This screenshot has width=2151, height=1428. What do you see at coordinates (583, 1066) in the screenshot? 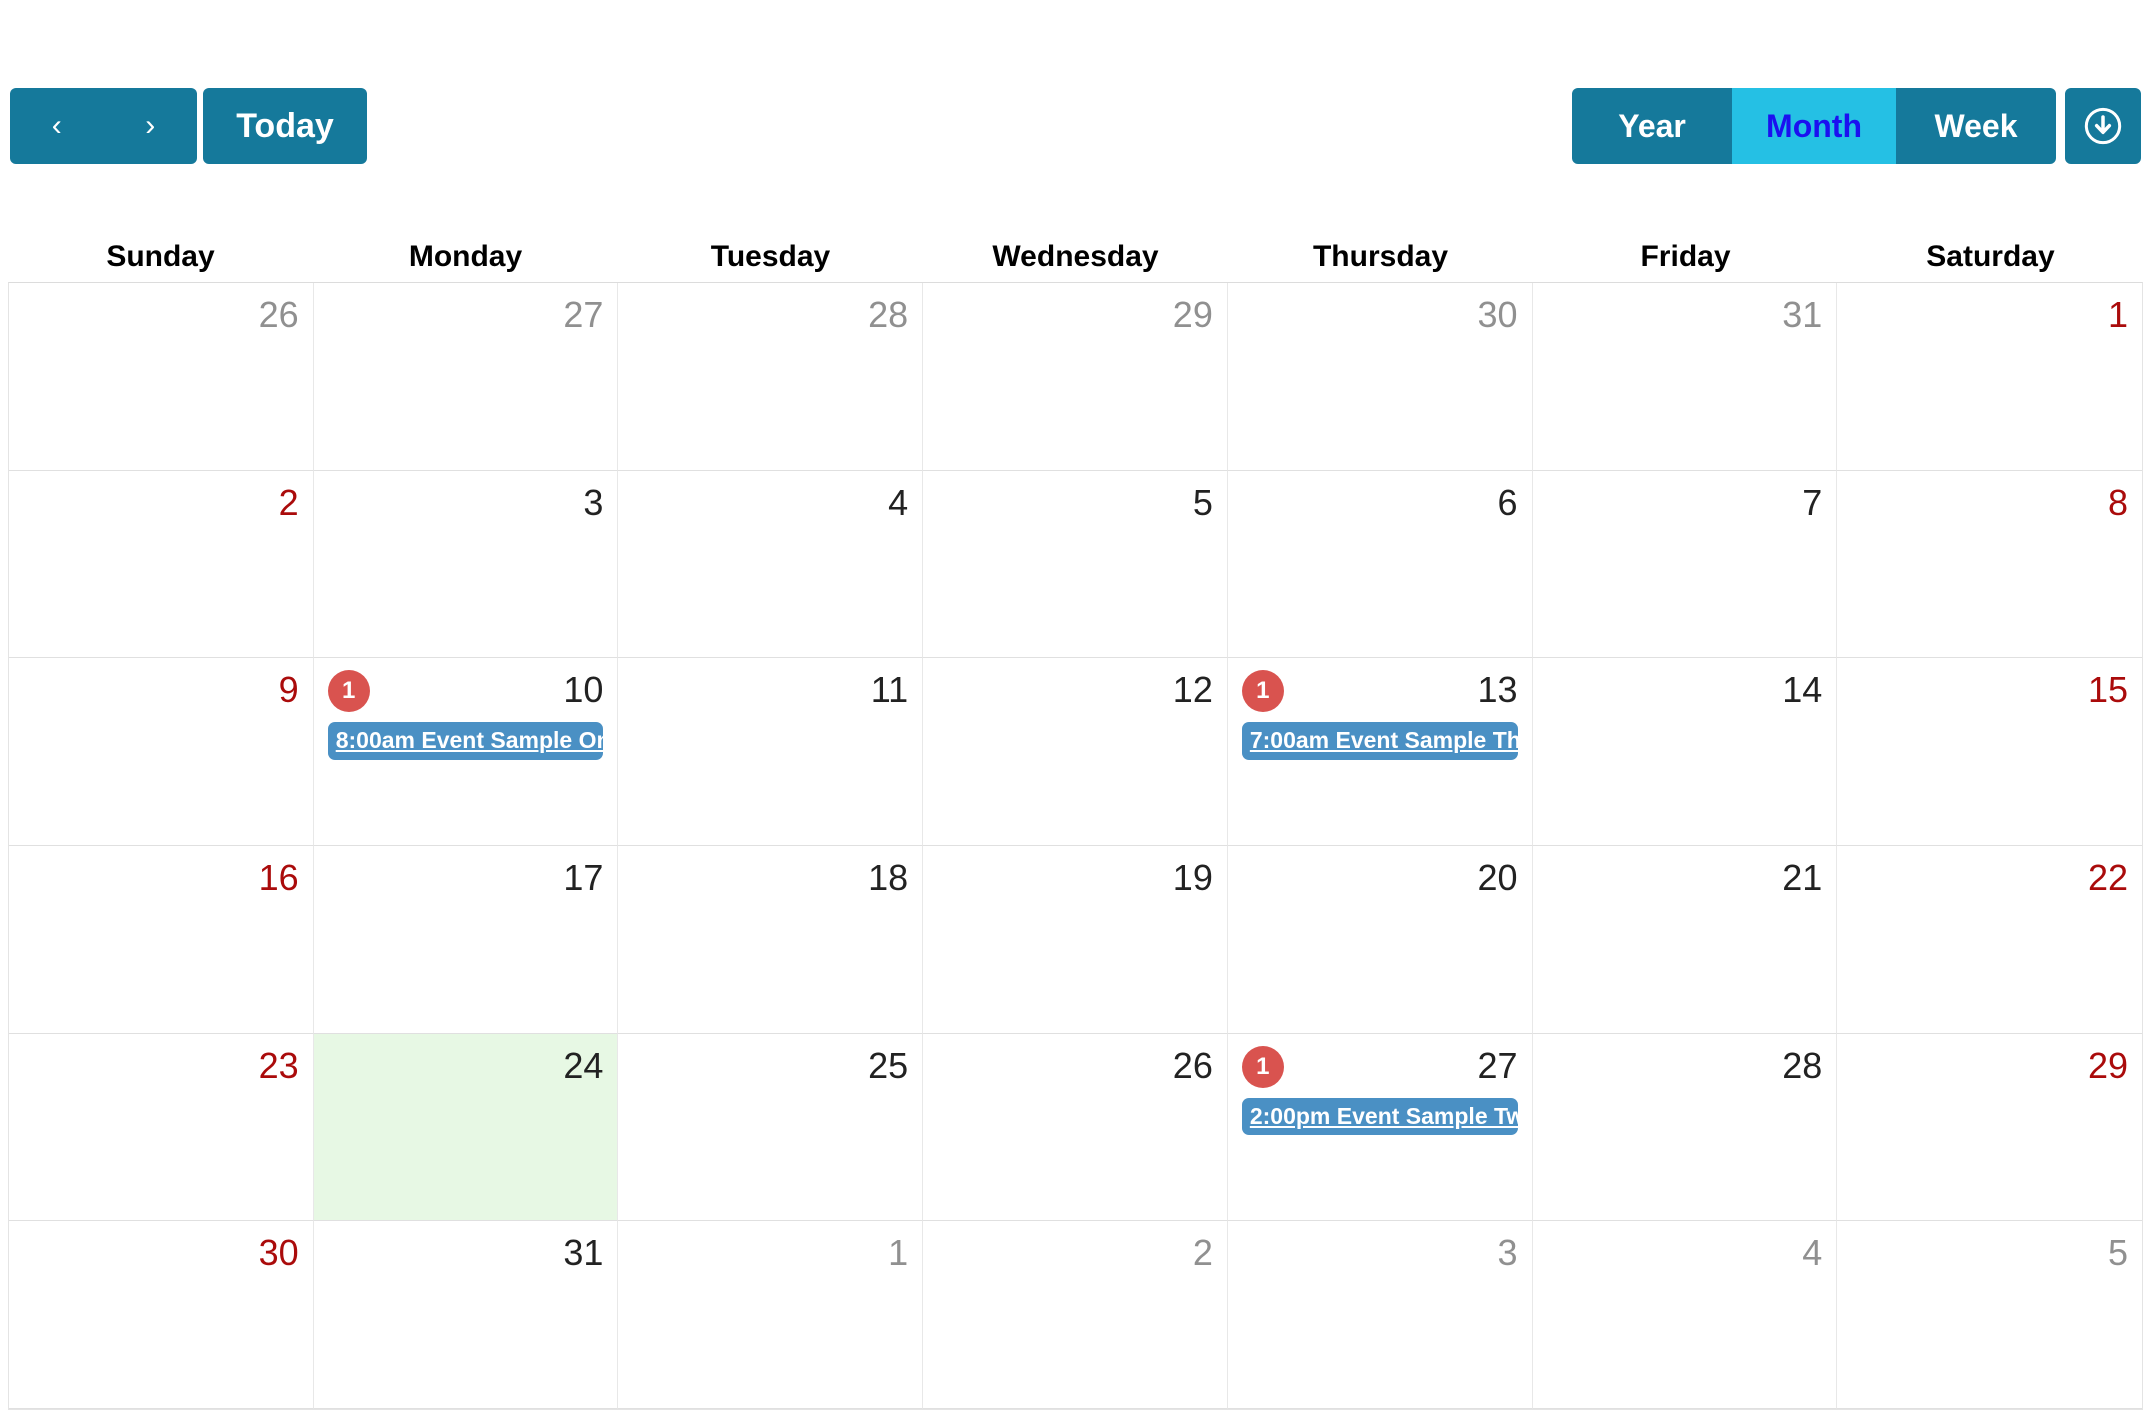
I see `day-number: 24` at bounding box center [583, 1066].